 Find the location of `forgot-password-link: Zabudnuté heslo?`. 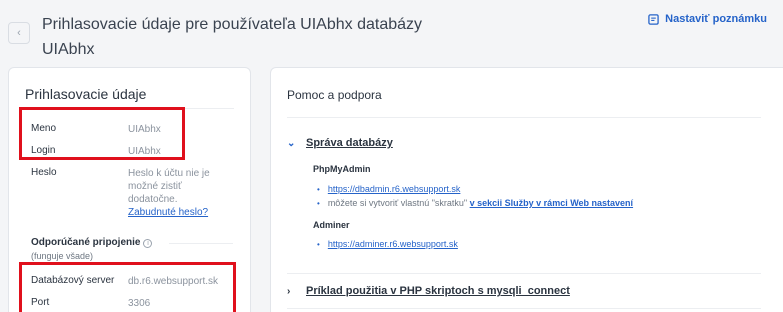

forgot-password-link: Zabudnuté heslo? is located at coordinates (168, 212).